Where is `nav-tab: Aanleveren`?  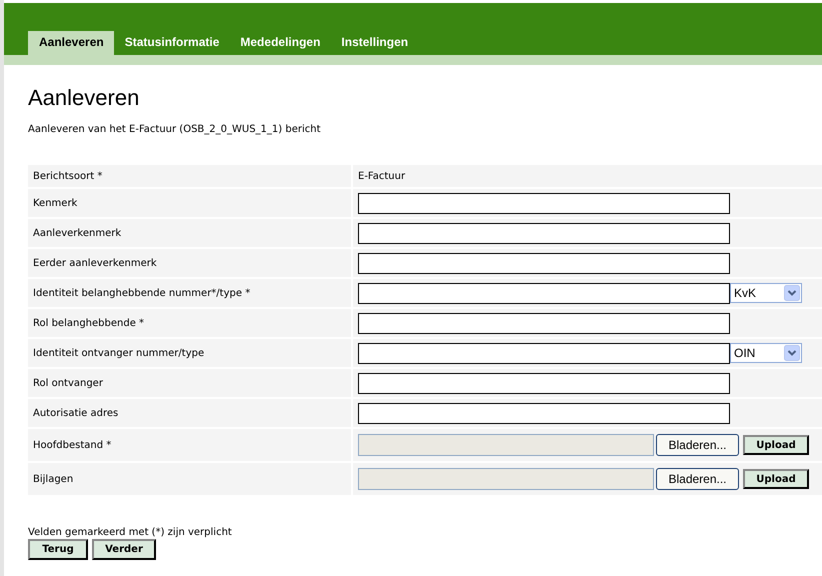
nav-tab: Aanleveren is located at coordinates (71, 43).